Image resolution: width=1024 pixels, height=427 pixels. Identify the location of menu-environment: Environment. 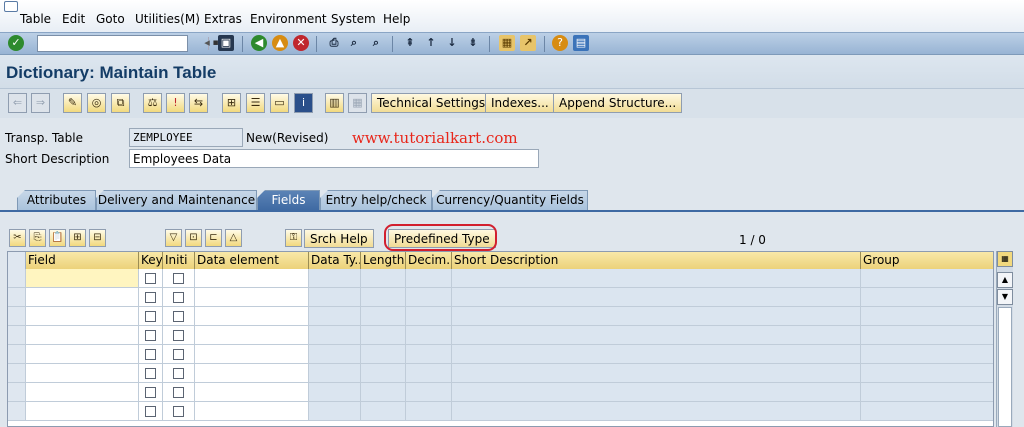
(288, 19).